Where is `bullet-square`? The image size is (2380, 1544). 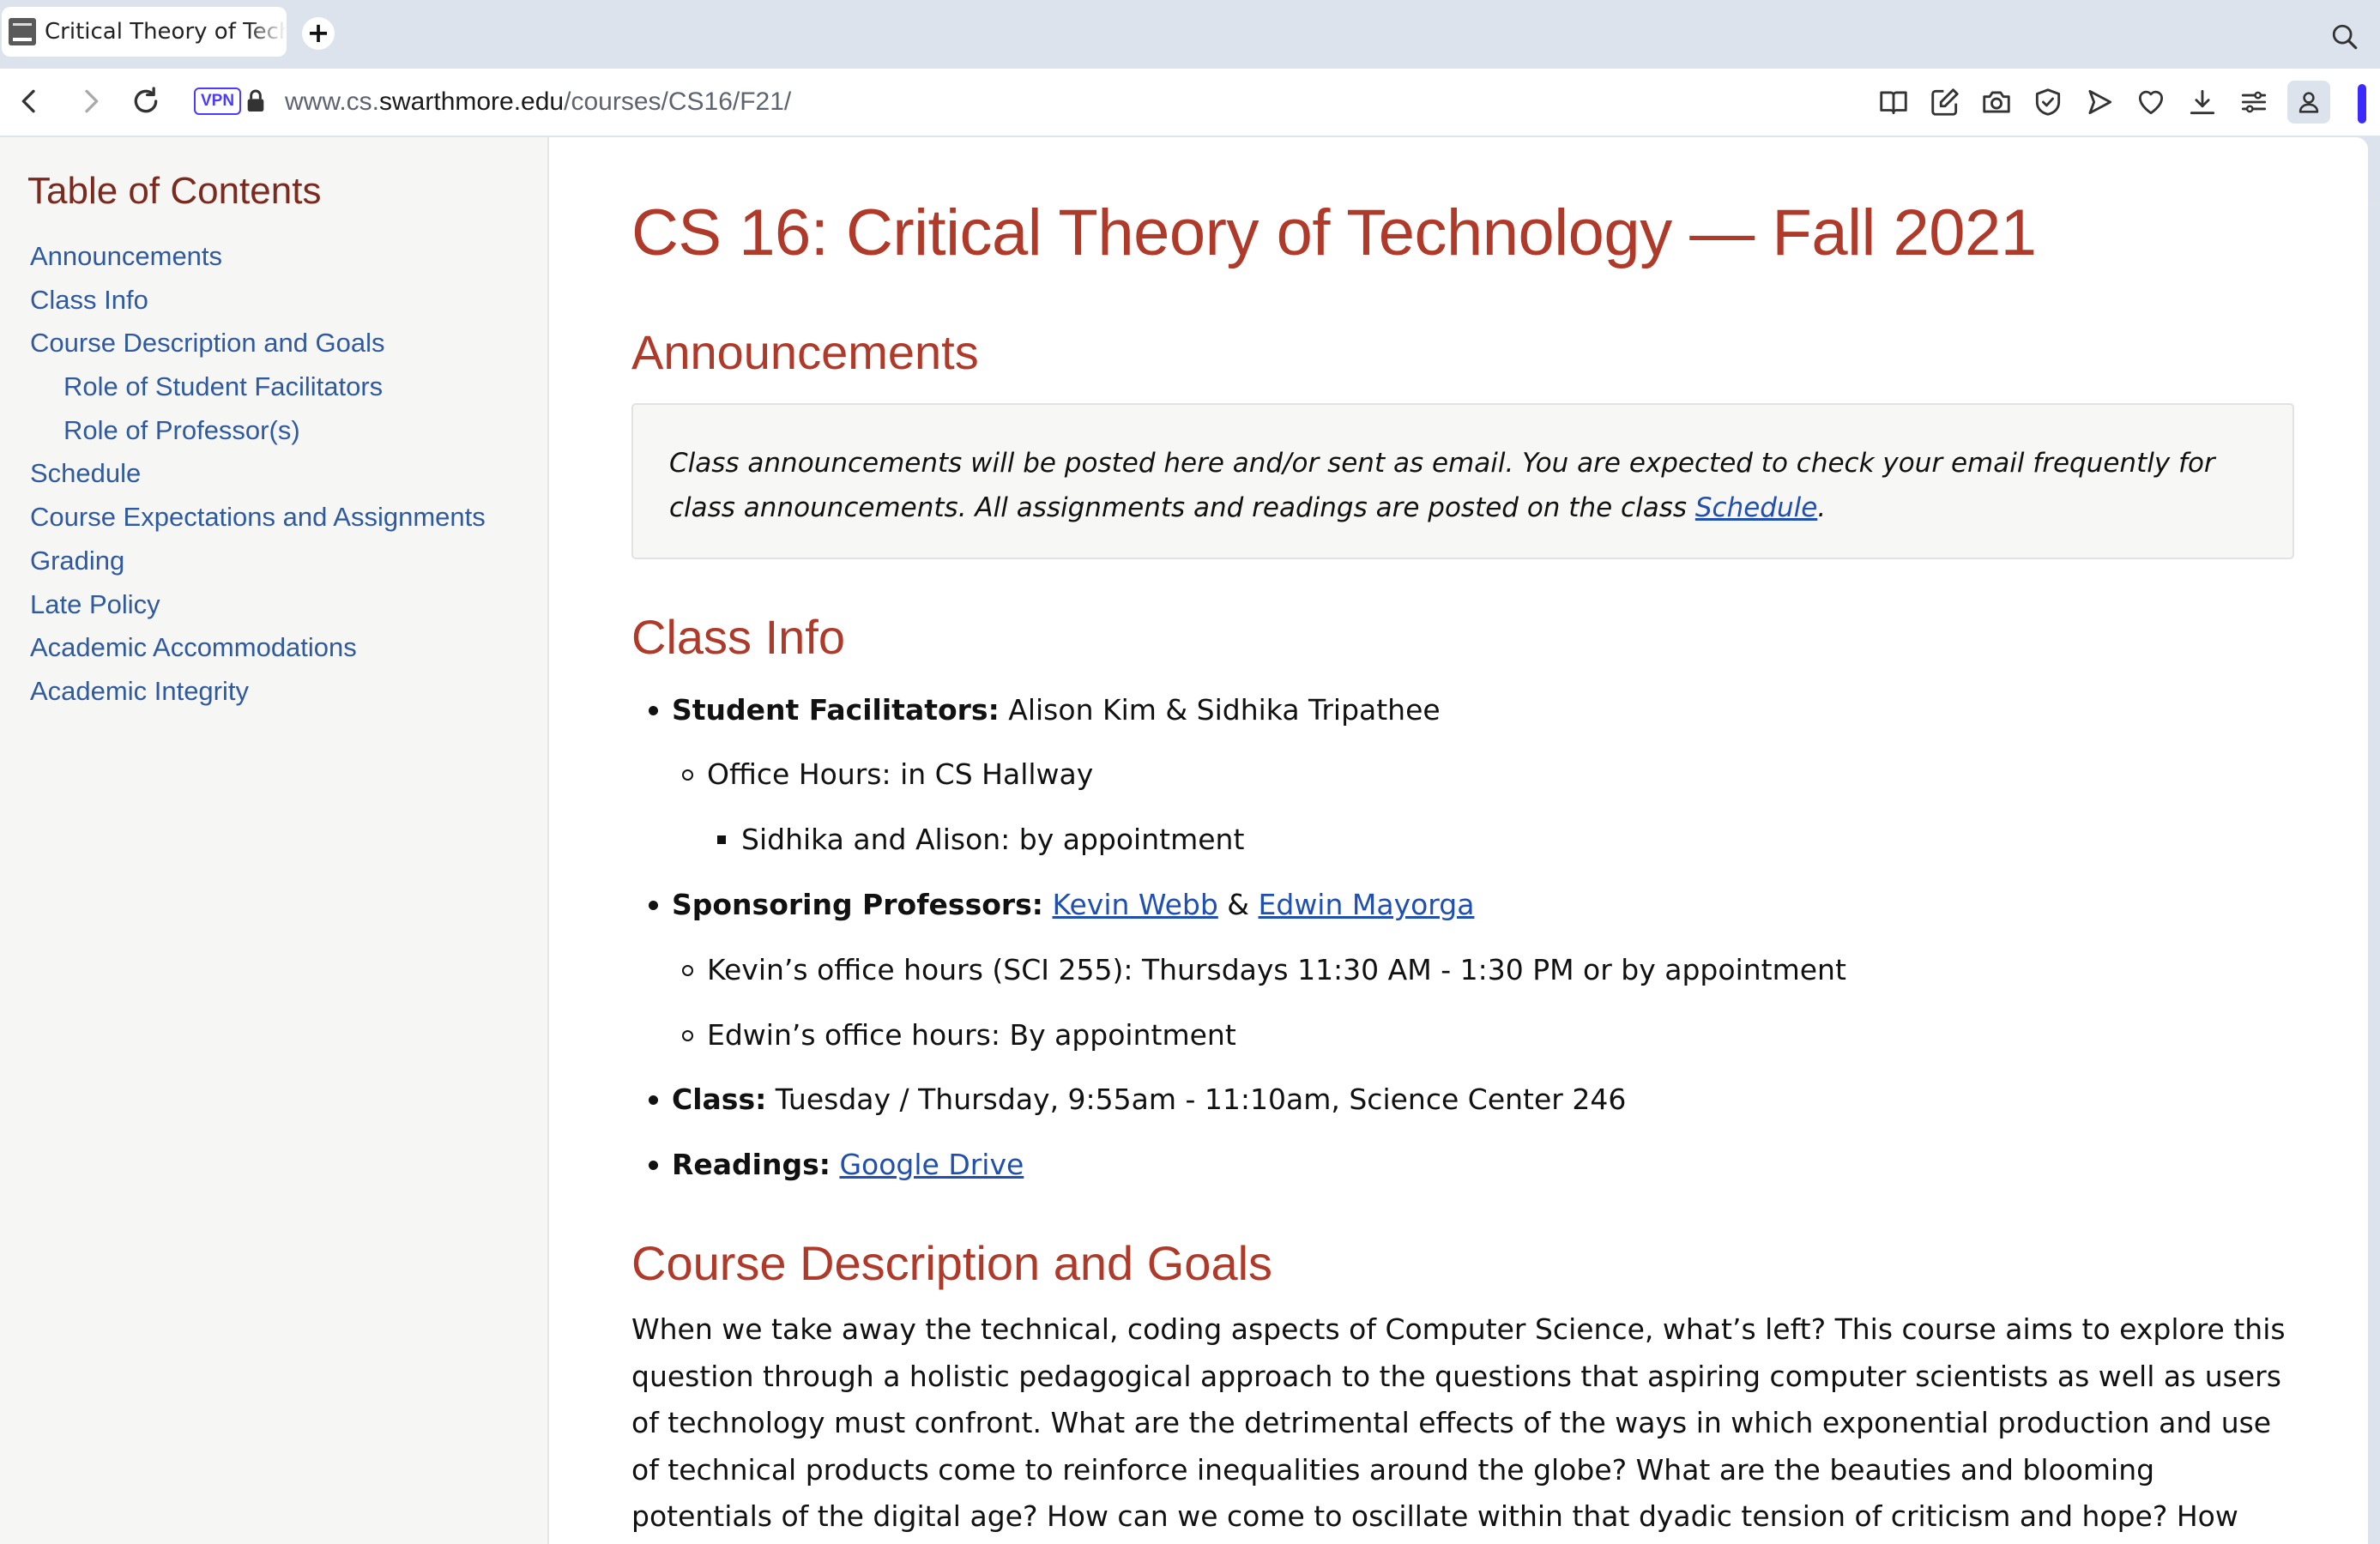
bullet-square is located at coordinates (721, 839).